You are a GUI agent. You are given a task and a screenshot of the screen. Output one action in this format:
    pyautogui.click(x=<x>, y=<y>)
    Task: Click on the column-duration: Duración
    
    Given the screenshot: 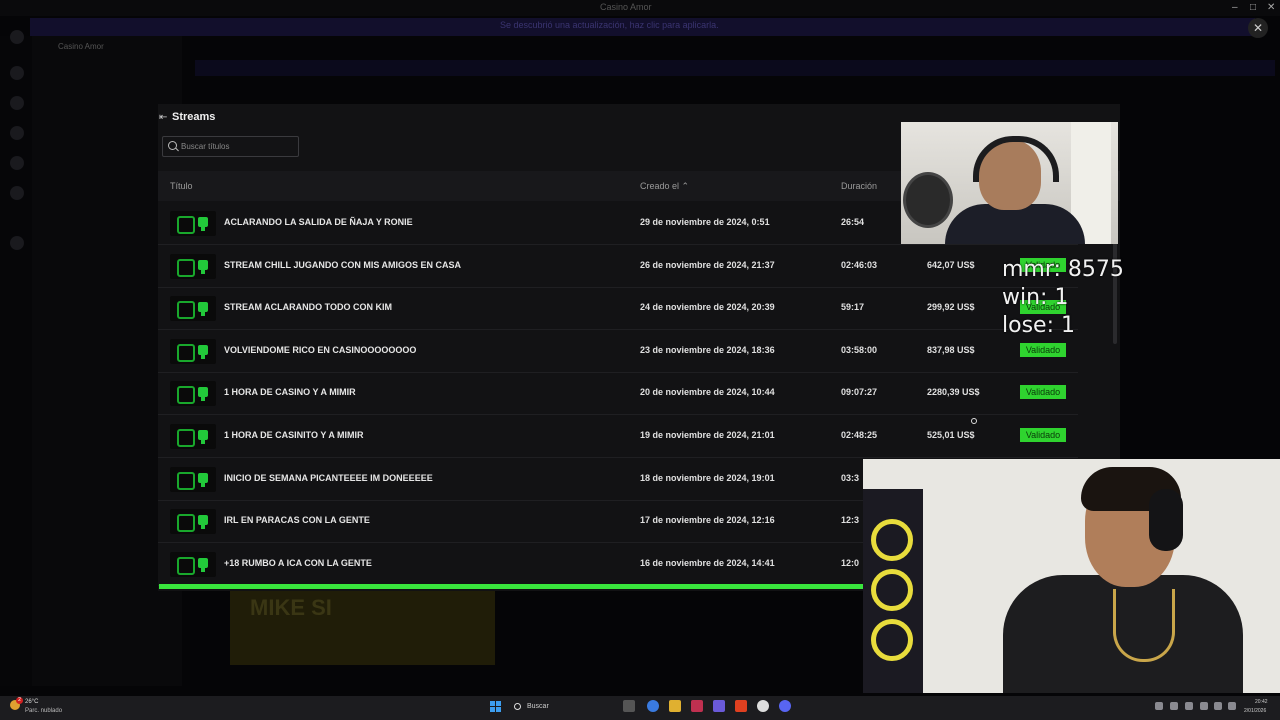 What is the action you would take?
    pyautogui.click(x=859, y=186)
    